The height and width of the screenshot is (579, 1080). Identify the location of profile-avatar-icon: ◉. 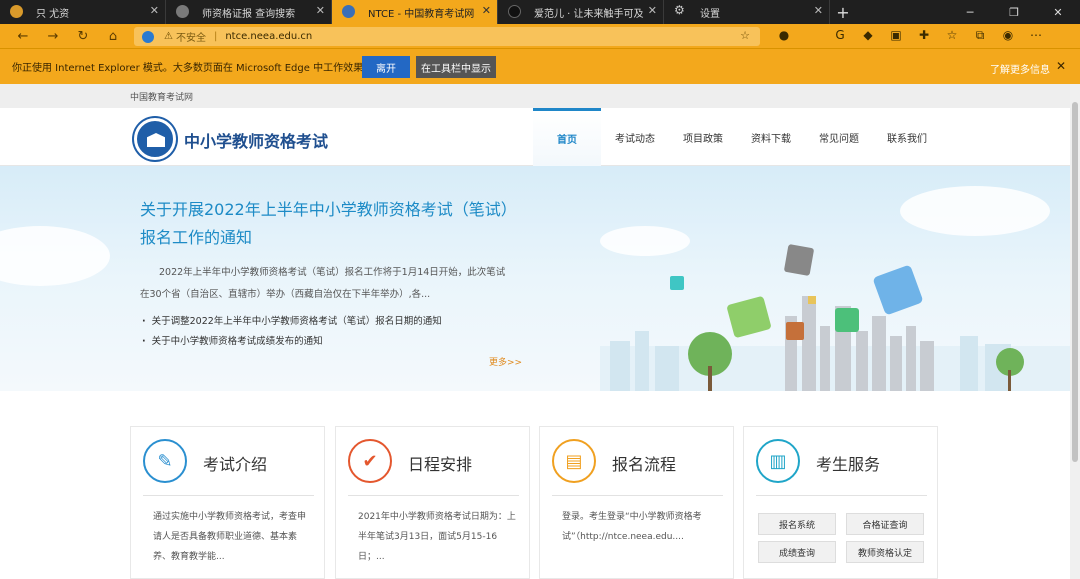
(1008, 35).